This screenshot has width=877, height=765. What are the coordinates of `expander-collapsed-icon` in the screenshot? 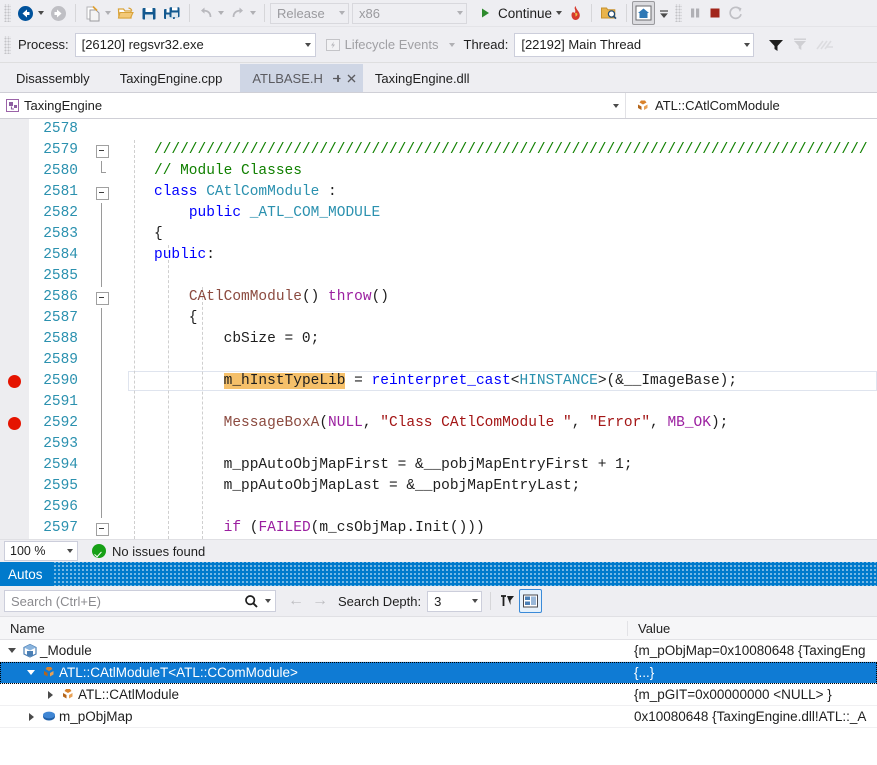 It's located at (50, 694).